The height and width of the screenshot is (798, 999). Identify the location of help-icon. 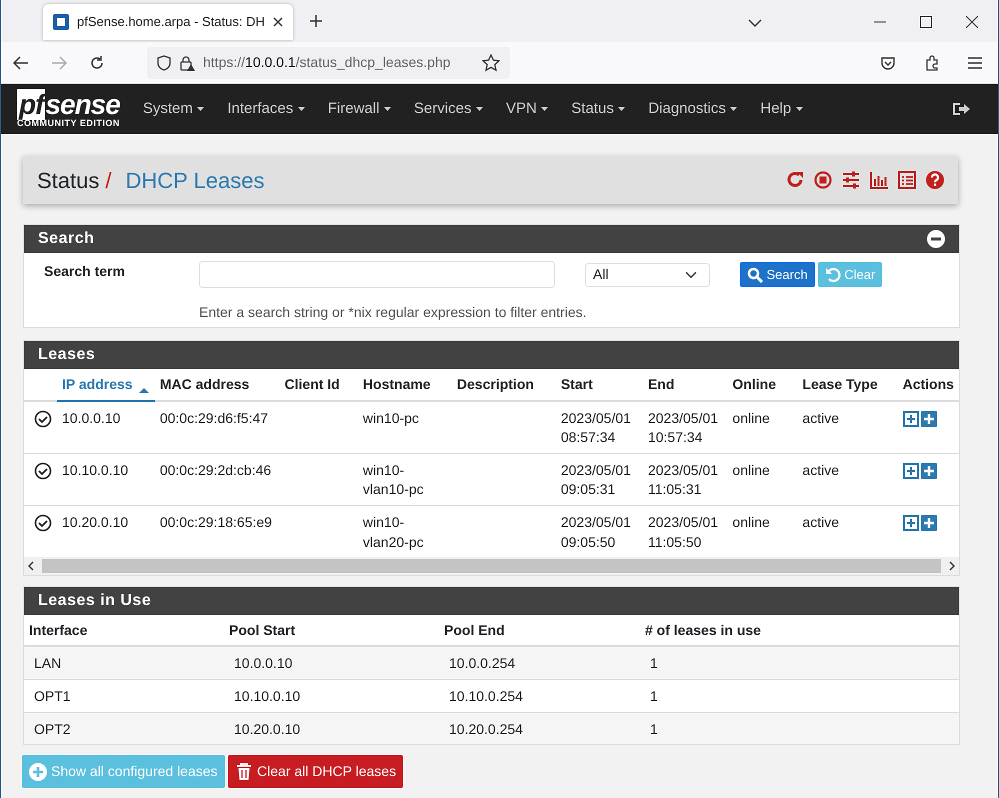
(935, 180).